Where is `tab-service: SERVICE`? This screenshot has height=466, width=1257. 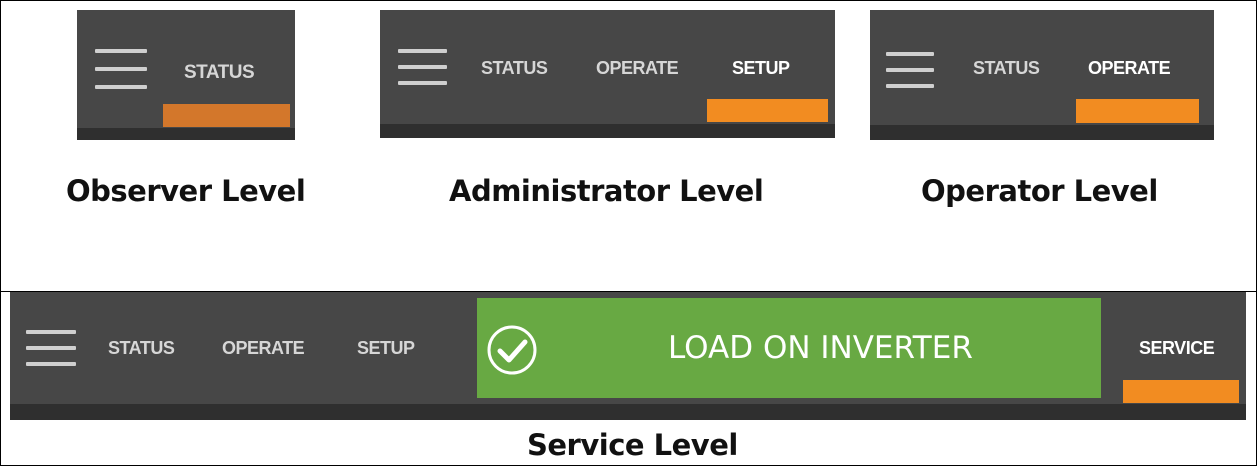
tab-service: SERVICE is located at coordinates (1177, 348).